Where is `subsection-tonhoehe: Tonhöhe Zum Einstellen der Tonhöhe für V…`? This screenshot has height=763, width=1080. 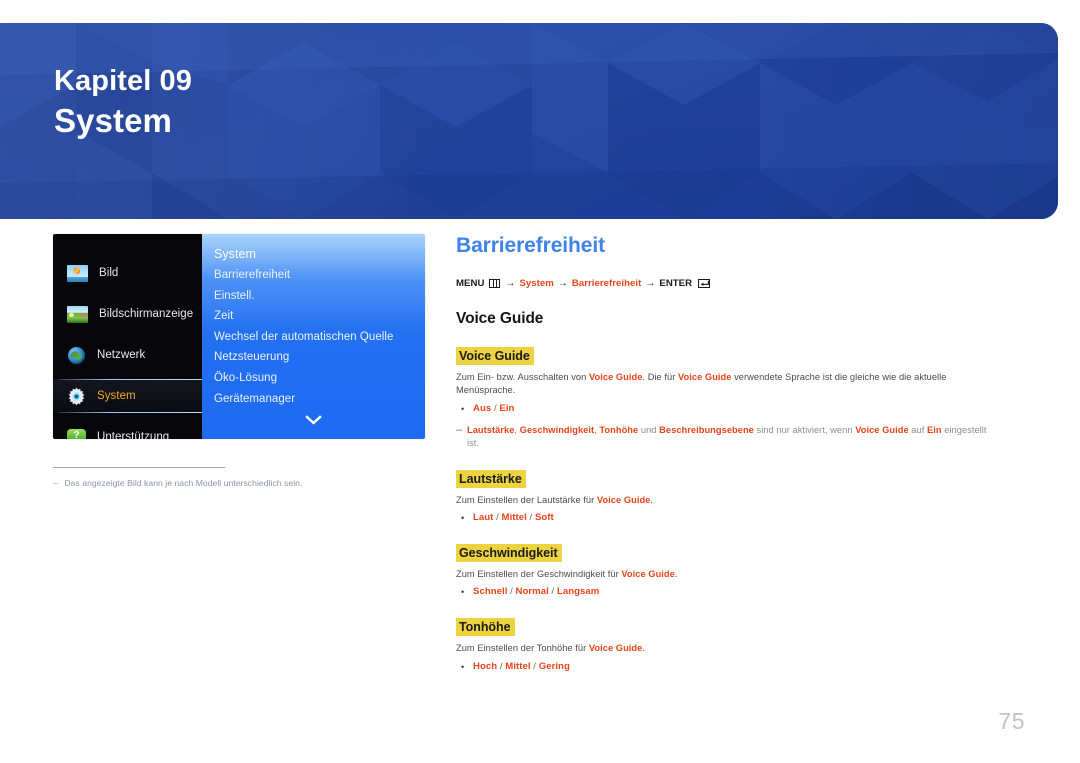
subsection-tonhoehe: Tonhöhe Zum Einstellen der Tonhöhe für V… is located at coordinates (728, 645).